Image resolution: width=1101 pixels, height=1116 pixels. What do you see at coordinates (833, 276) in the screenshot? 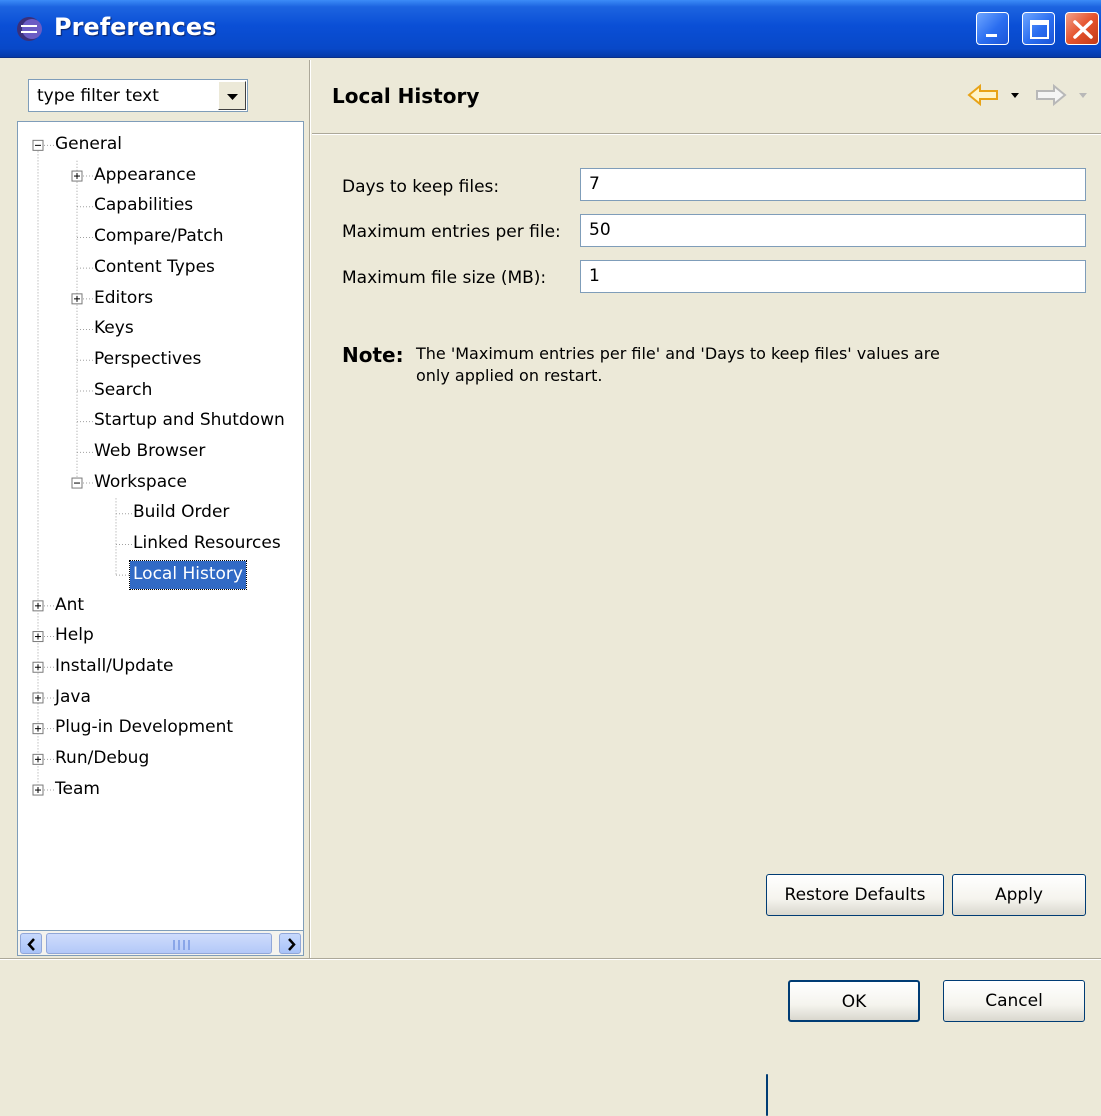
I see `max-file-size-input: 1` at bounding box center [833, 276].